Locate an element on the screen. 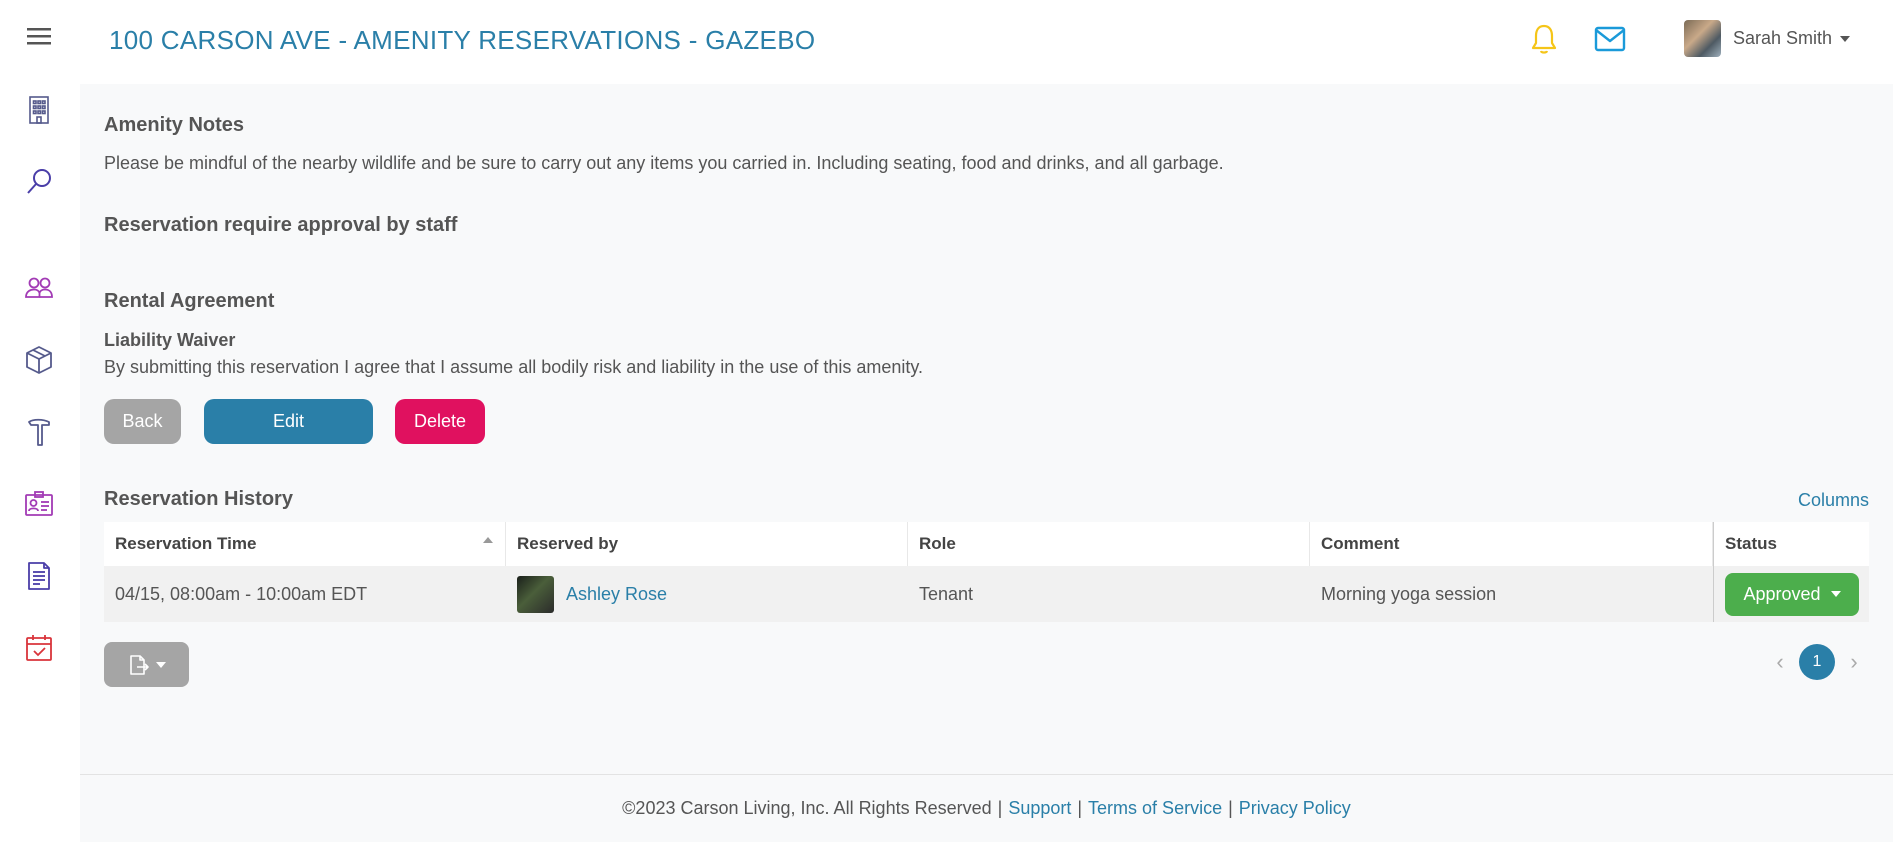 Image resolution: width=1893 pixels, height=842 pixels. package-icon is located at coordinates (39, 360).